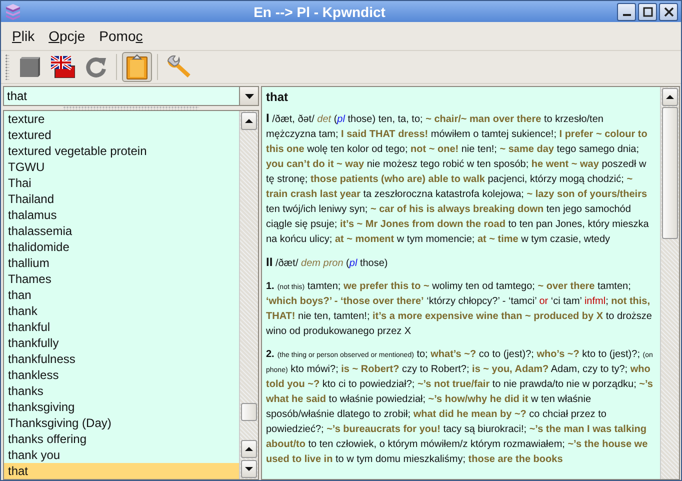 The height and width of the screenshot is (481, 682). Describe the element at coordinates (121, 279) in the screenshot. I see `word-list-item: Thames` at that location.